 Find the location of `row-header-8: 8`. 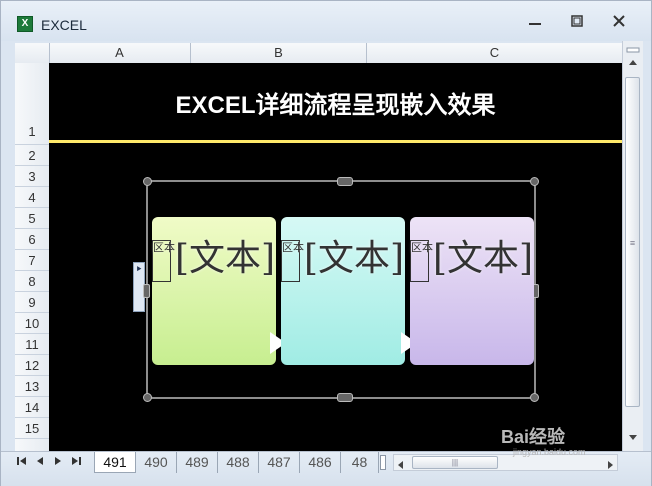

row-header-8: 8 is located at coordinates (32, 281).